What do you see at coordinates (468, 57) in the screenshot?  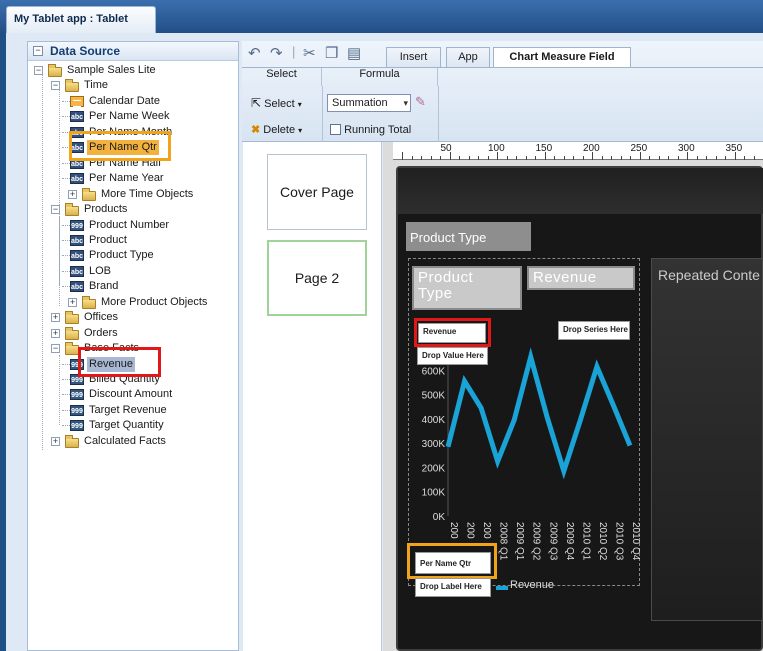 I see `tab-app: App` at bounding box center [468, 57].